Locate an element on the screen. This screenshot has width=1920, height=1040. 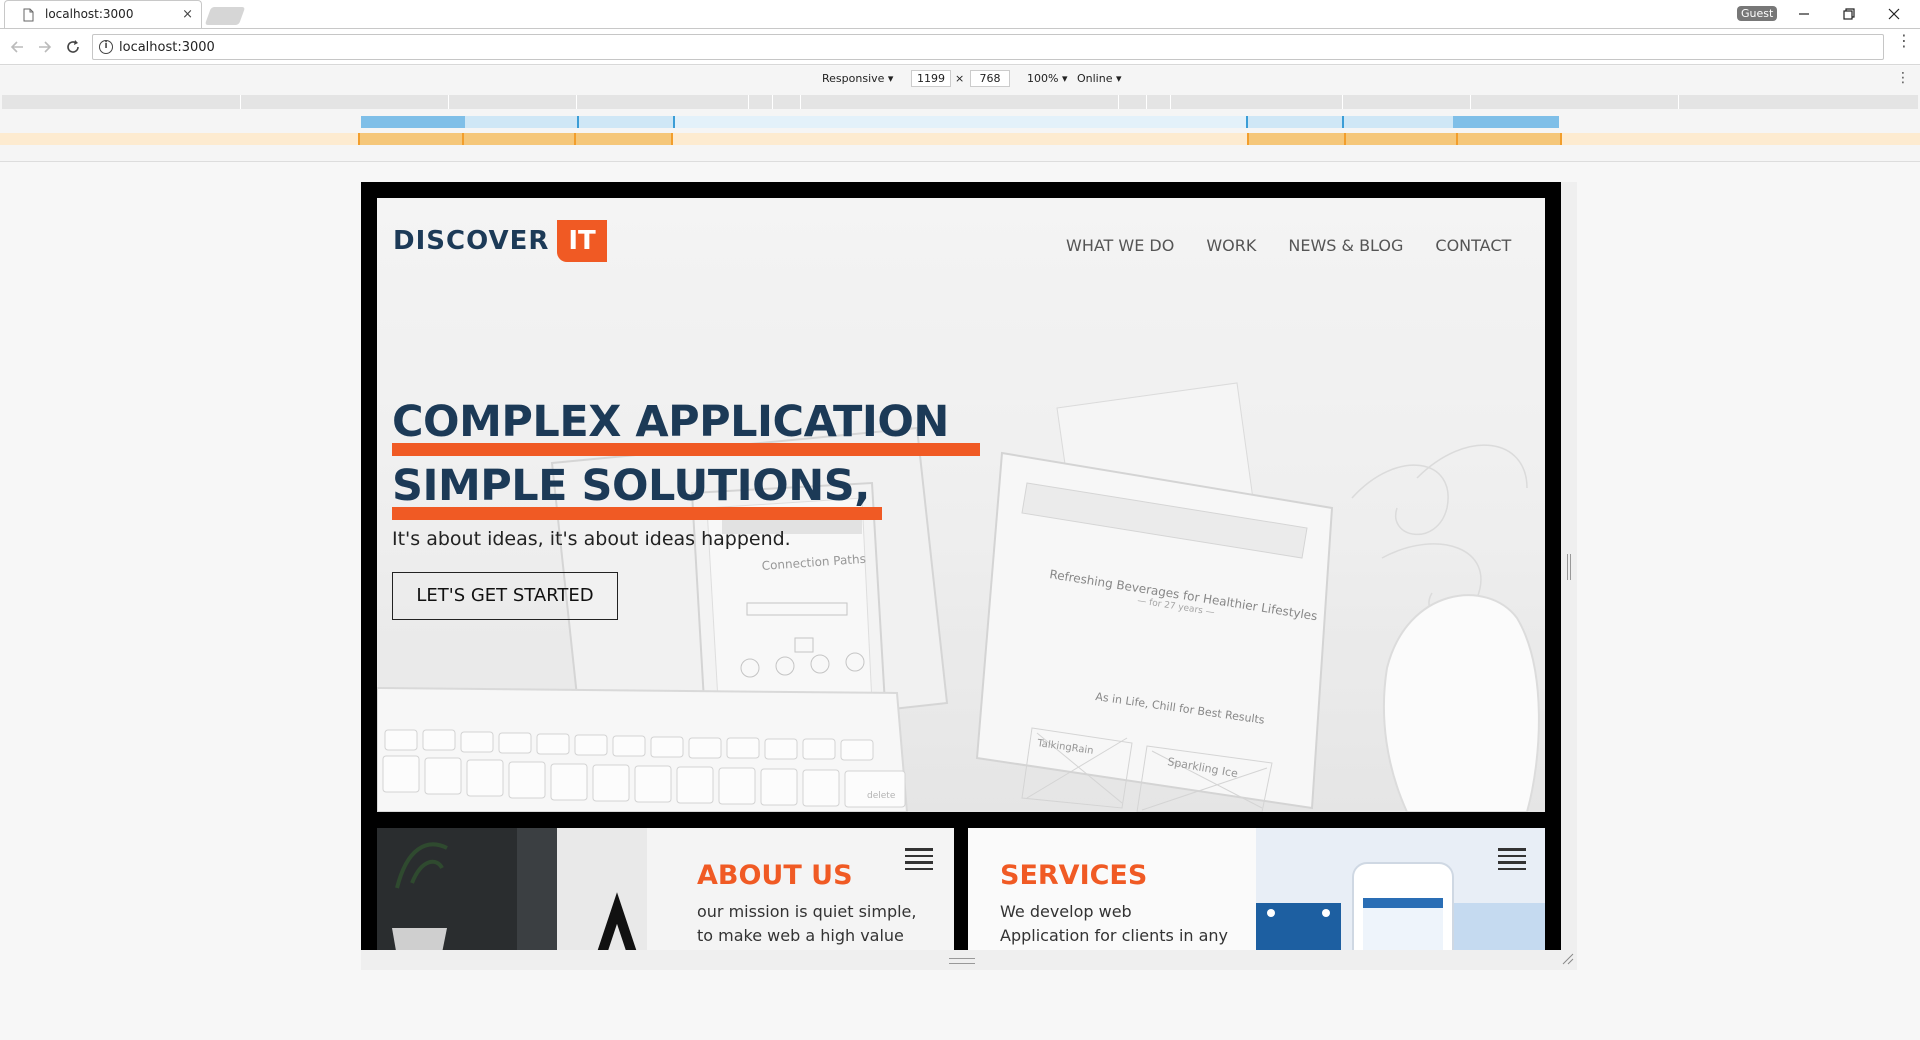
nav-what-we-do: WHAT WE DO is located at coordinates (1120, 245).